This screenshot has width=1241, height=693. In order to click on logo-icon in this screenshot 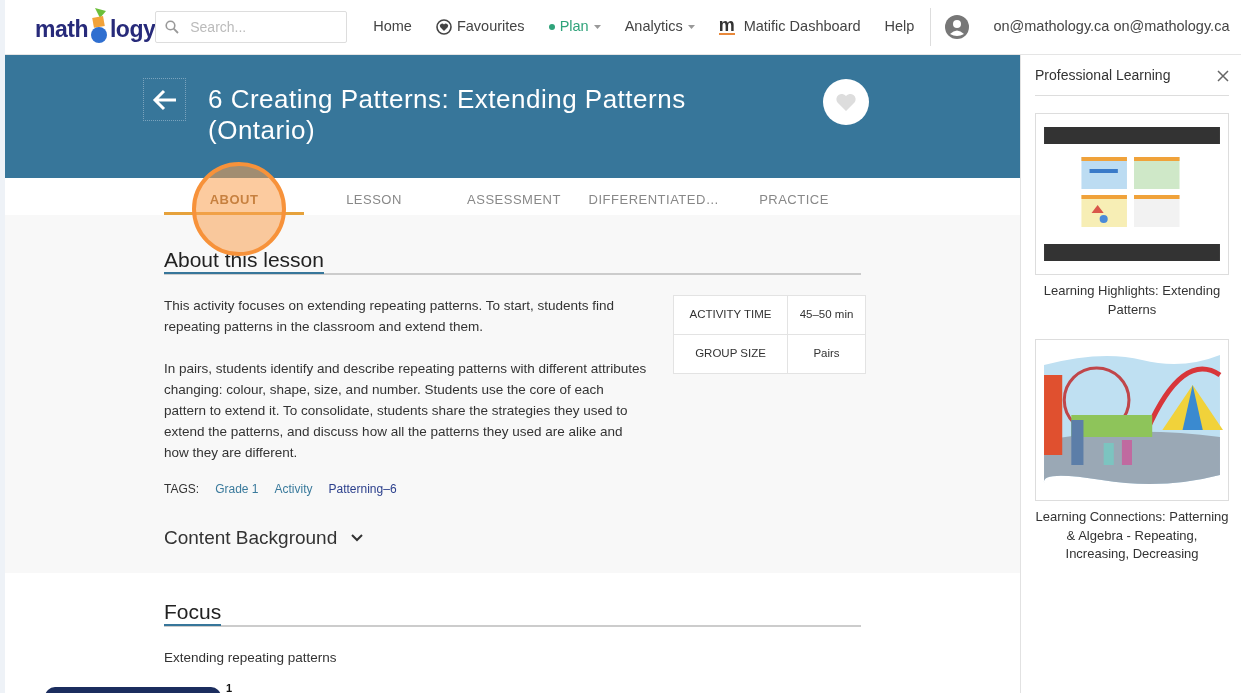, I will do `click(98, 26)`.